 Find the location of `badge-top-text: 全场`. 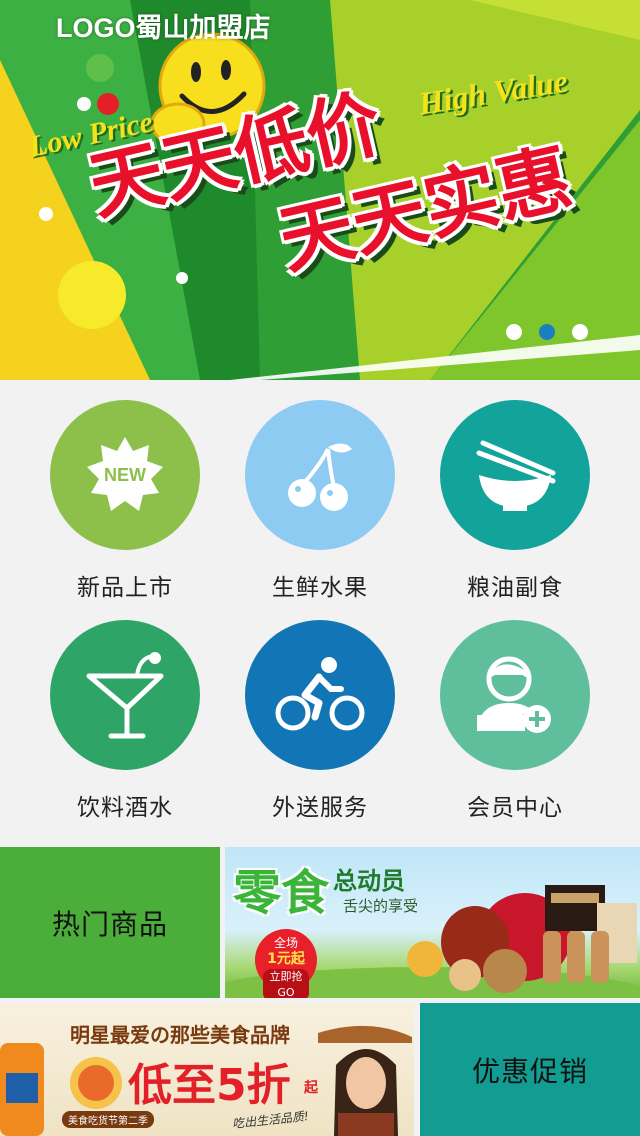

badge-top-text: 全场 is located at coordinates (285, 943).